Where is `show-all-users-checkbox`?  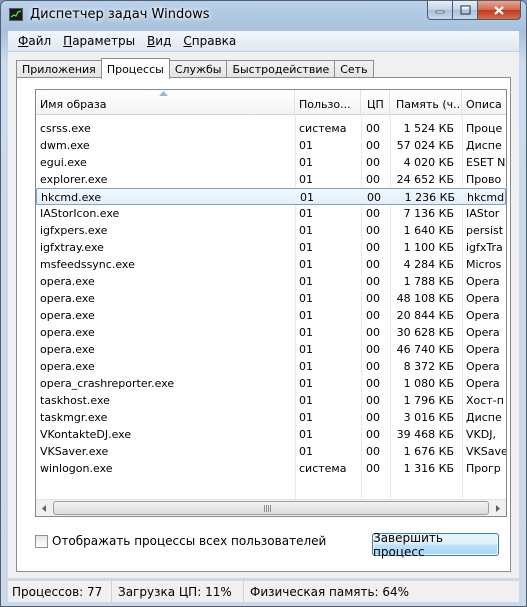 show-all-users-checkbox is located at coordinates (41, 541).